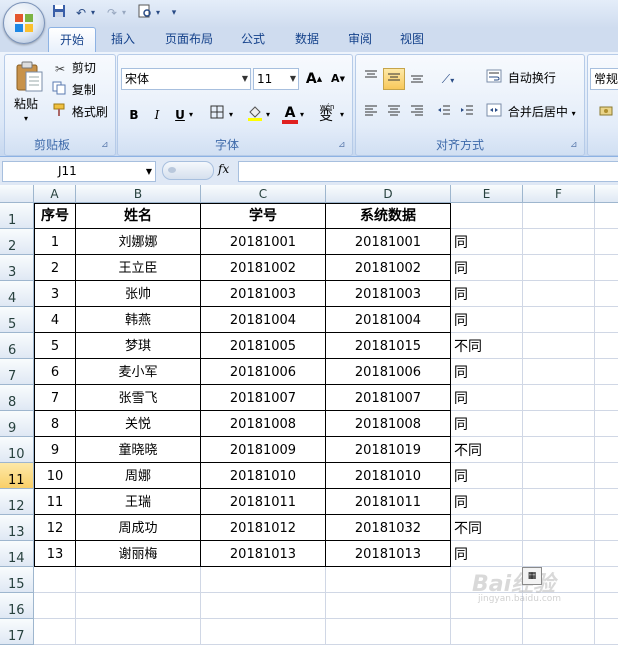 This screenshot has width=618, height=655. I want to click on undo-dropdown-icon: ▾, so click(93, 13).